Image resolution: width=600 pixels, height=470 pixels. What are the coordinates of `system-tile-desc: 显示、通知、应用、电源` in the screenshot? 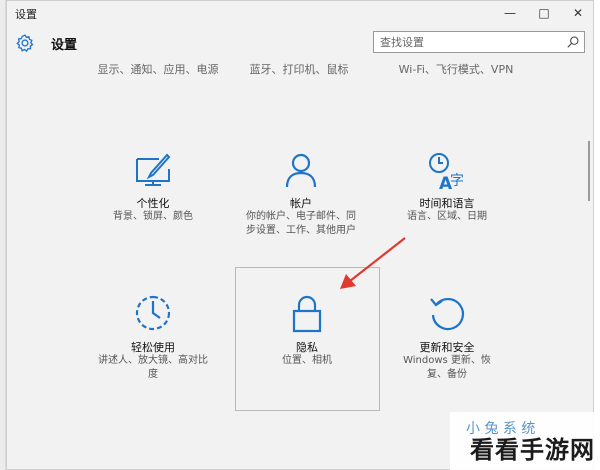 It's located at (158, 70).